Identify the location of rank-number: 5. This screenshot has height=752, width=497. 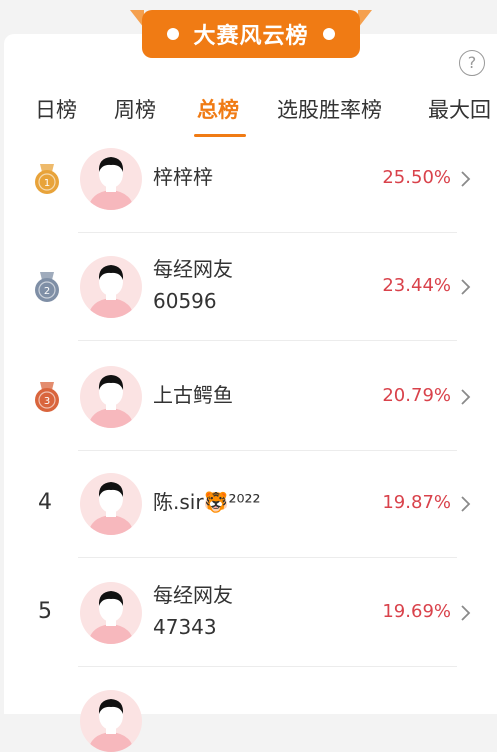
(45, 611).